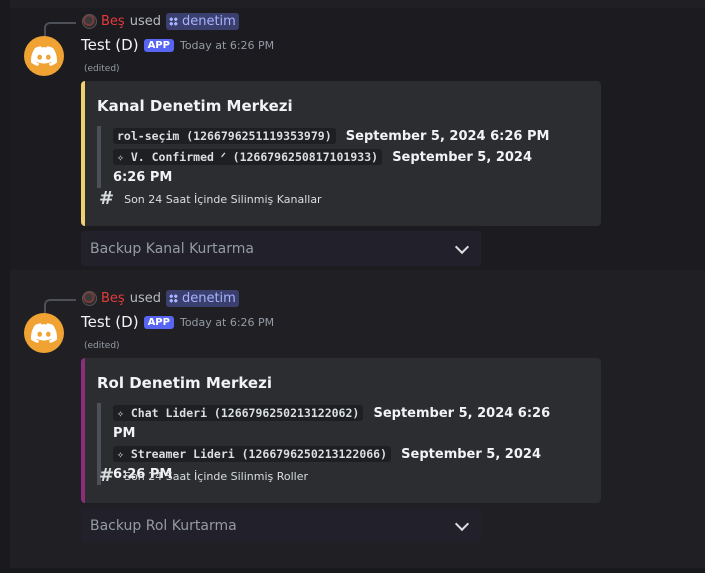  Describe the element at coordinates (448, 136) in the screenshot. I see `entry-date: September 5, 2024 6:26 PM` at that location.